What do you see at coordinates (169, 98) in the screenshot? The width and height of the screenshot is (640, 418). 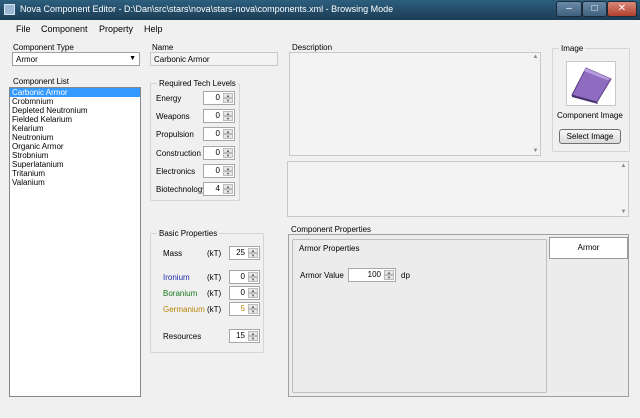 I see `tech-energy-label: Energy` at bounding box center [169, 98].